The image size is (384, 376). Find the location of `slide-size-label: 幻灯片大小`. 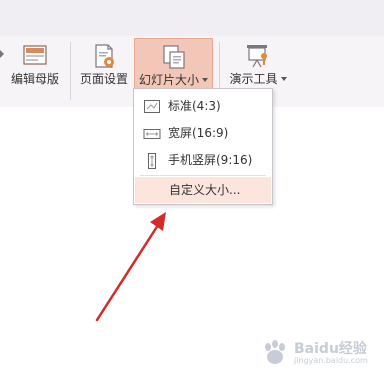

slide-size-label: 幻灯片大小 is located at coordinates (173, 80).